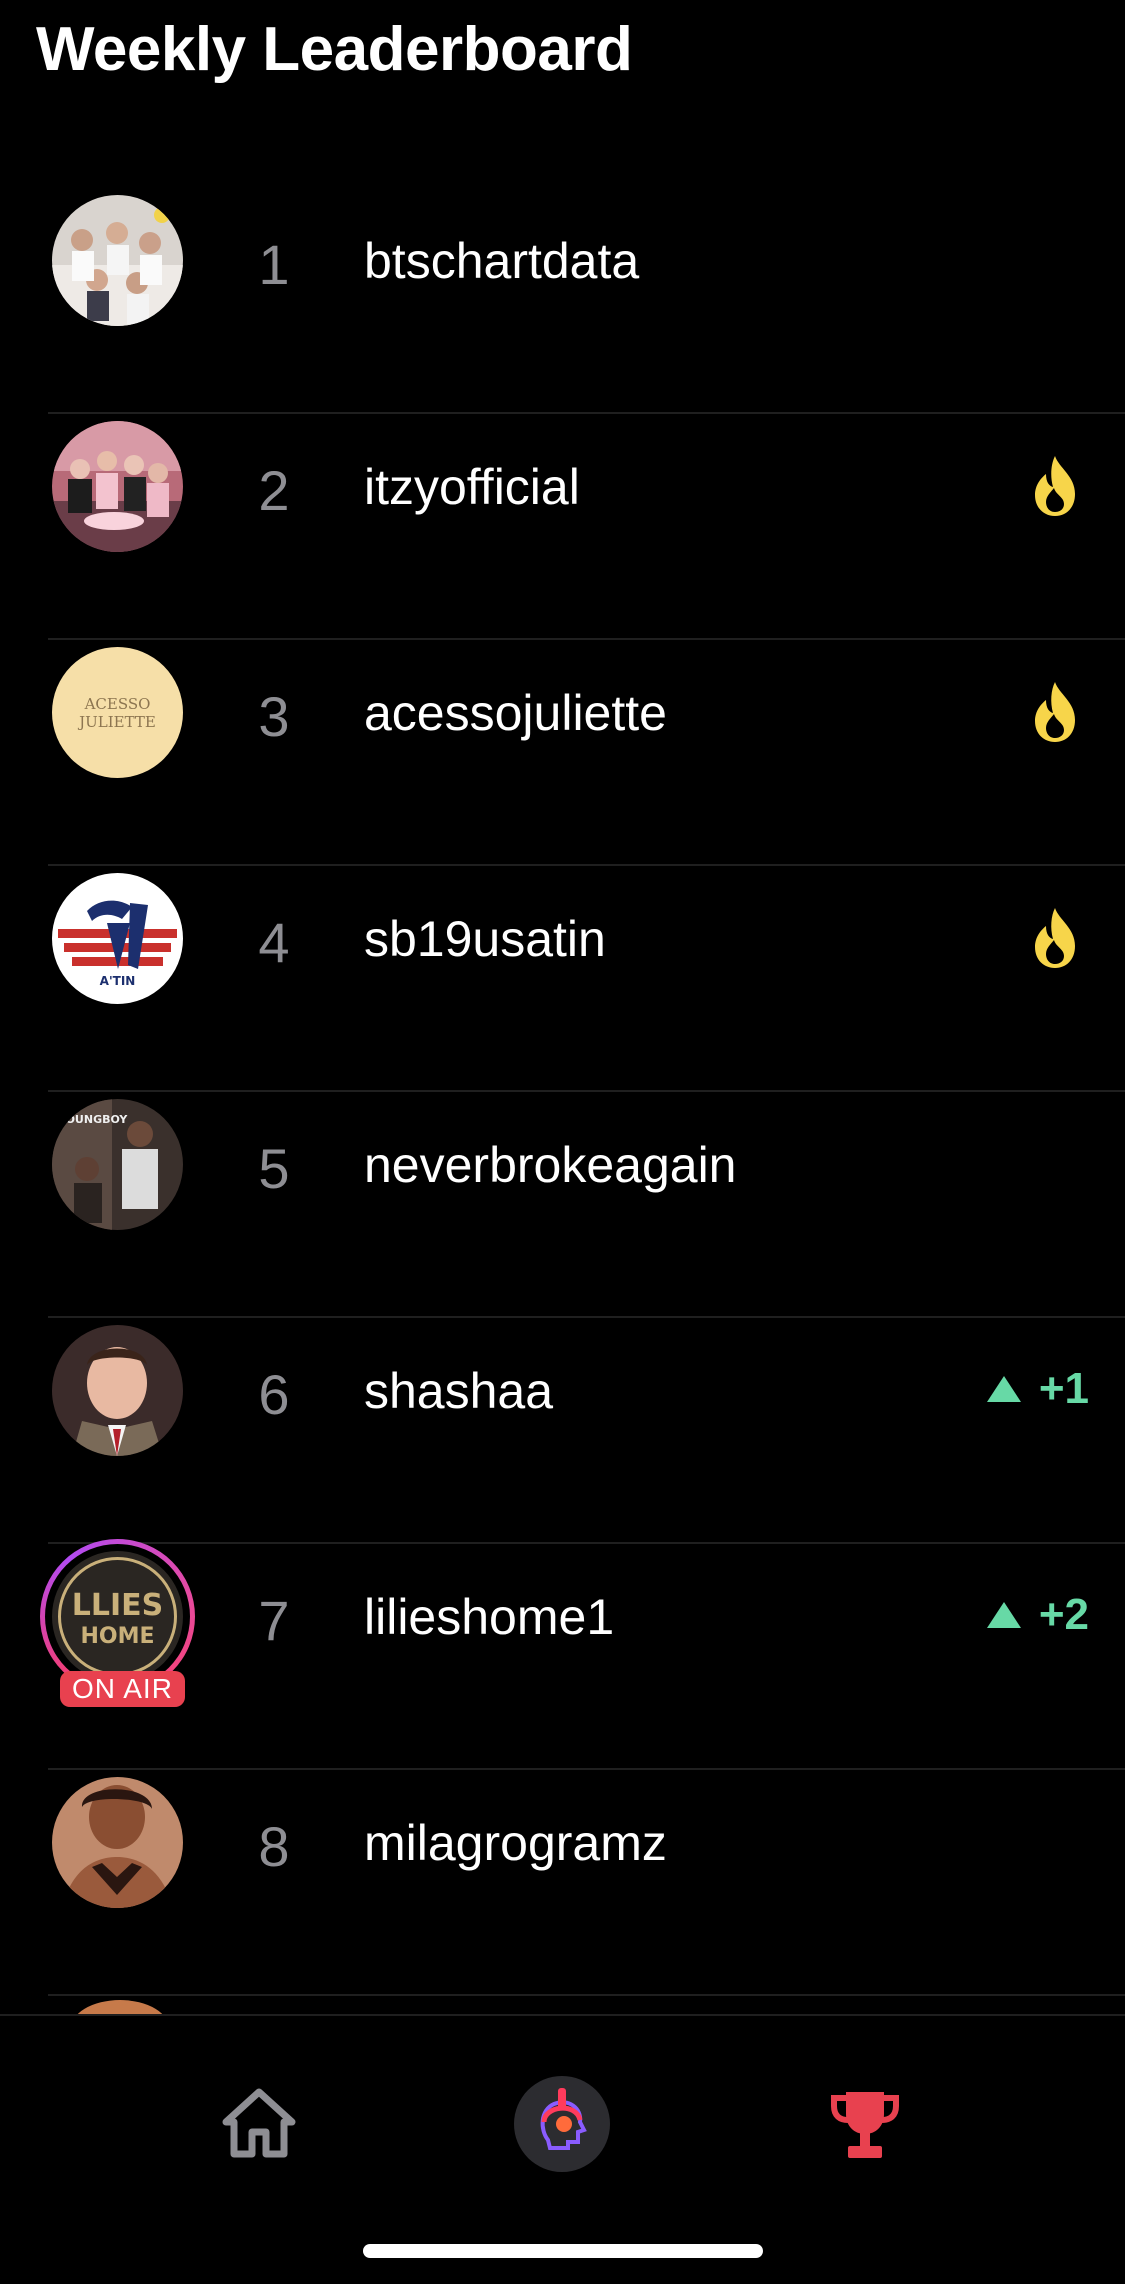 The height and width of the screenshot is (2284, 1125). What do you see at coordinates (865, 2125) in the screenshot?
I see `trophy-icon` at bounding box center [865, 2125].